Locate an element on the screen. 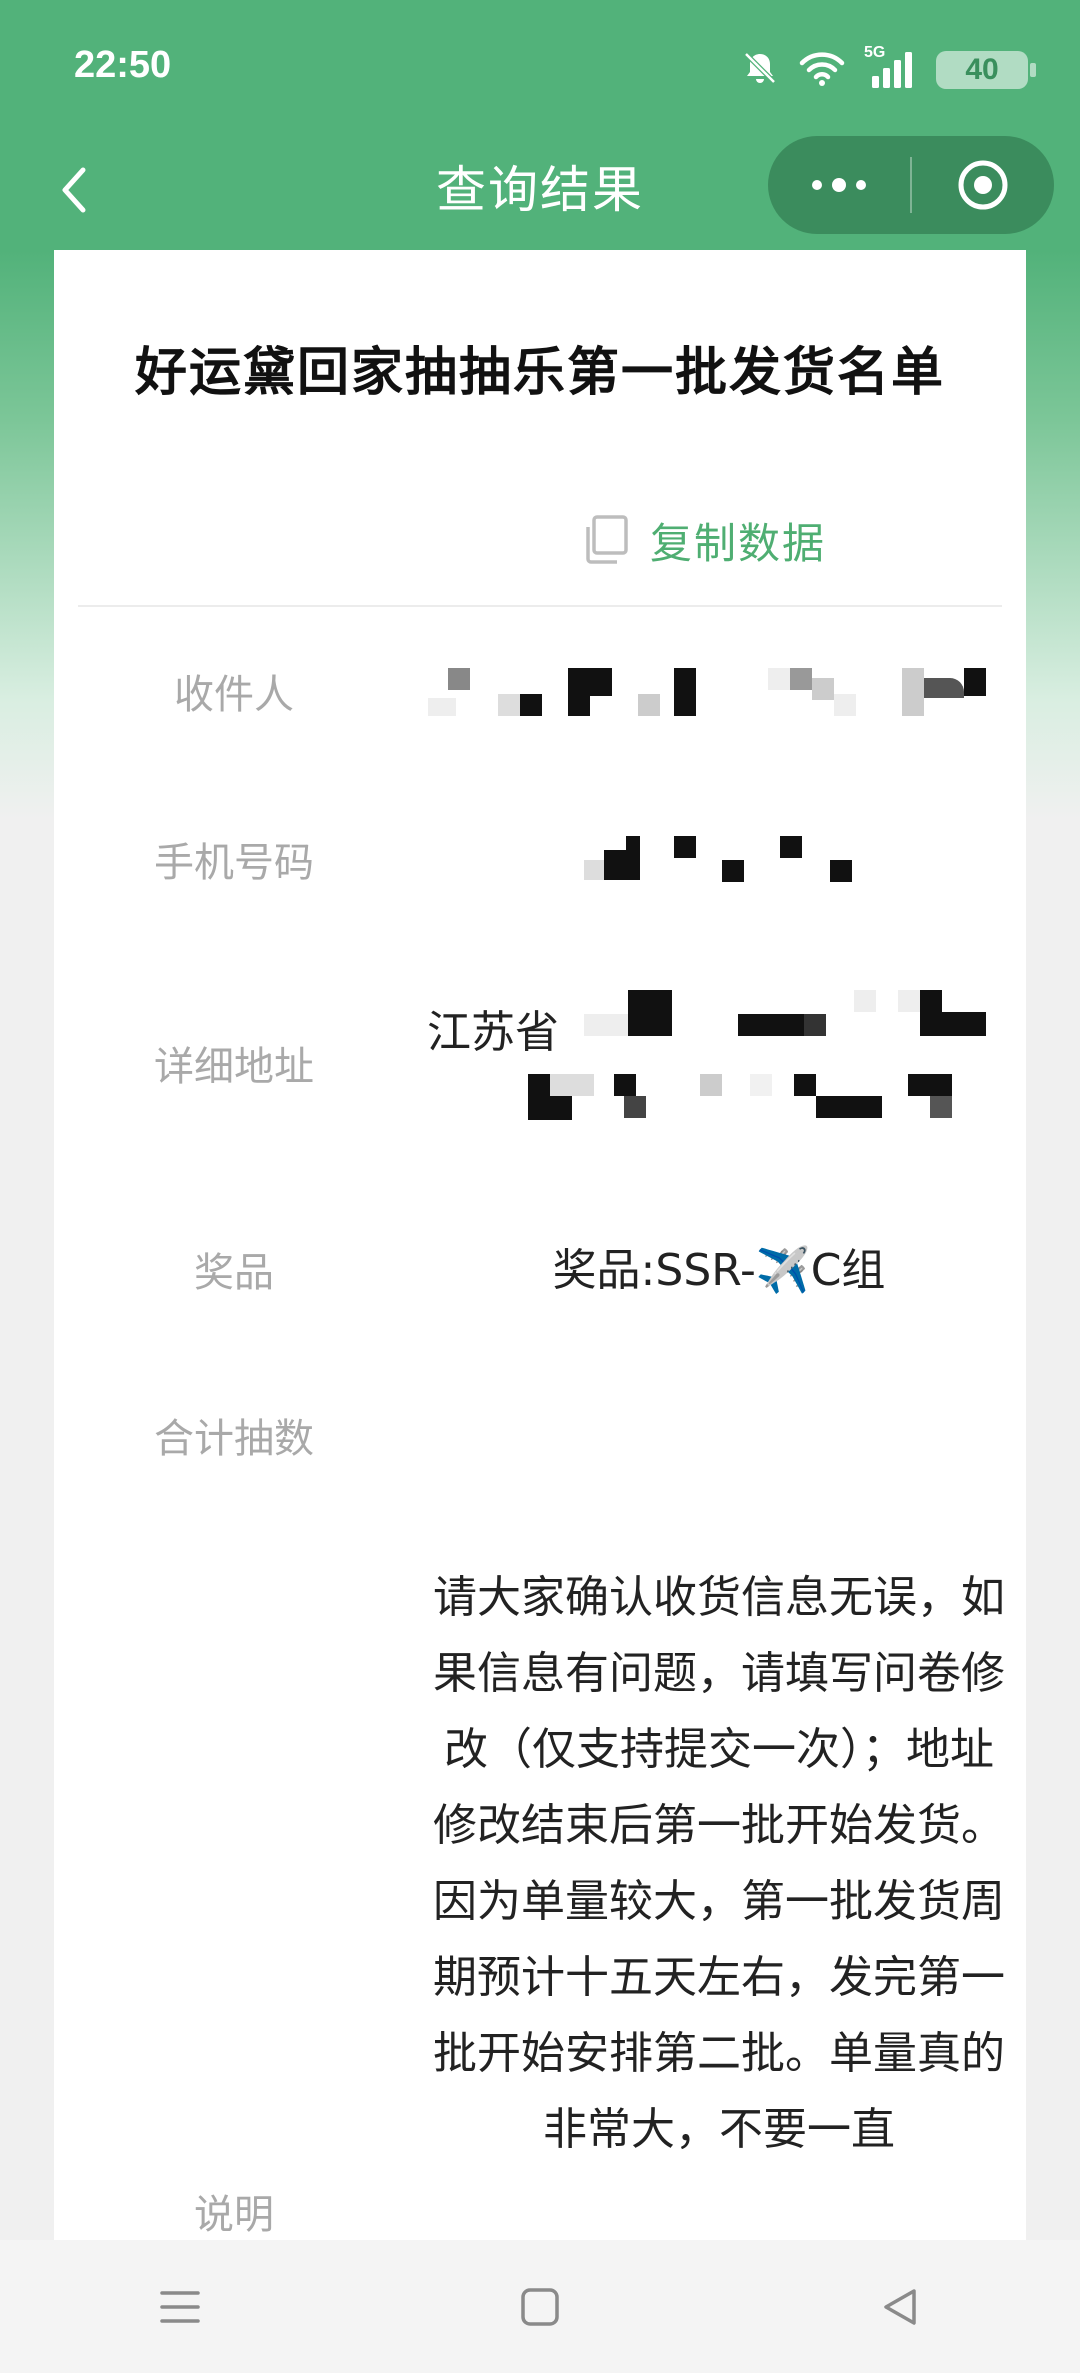 Image resolution: width=1080 pixels, height=2373 pixels. copy-data-label: 复制数据 is located at coordinates (738, 543).